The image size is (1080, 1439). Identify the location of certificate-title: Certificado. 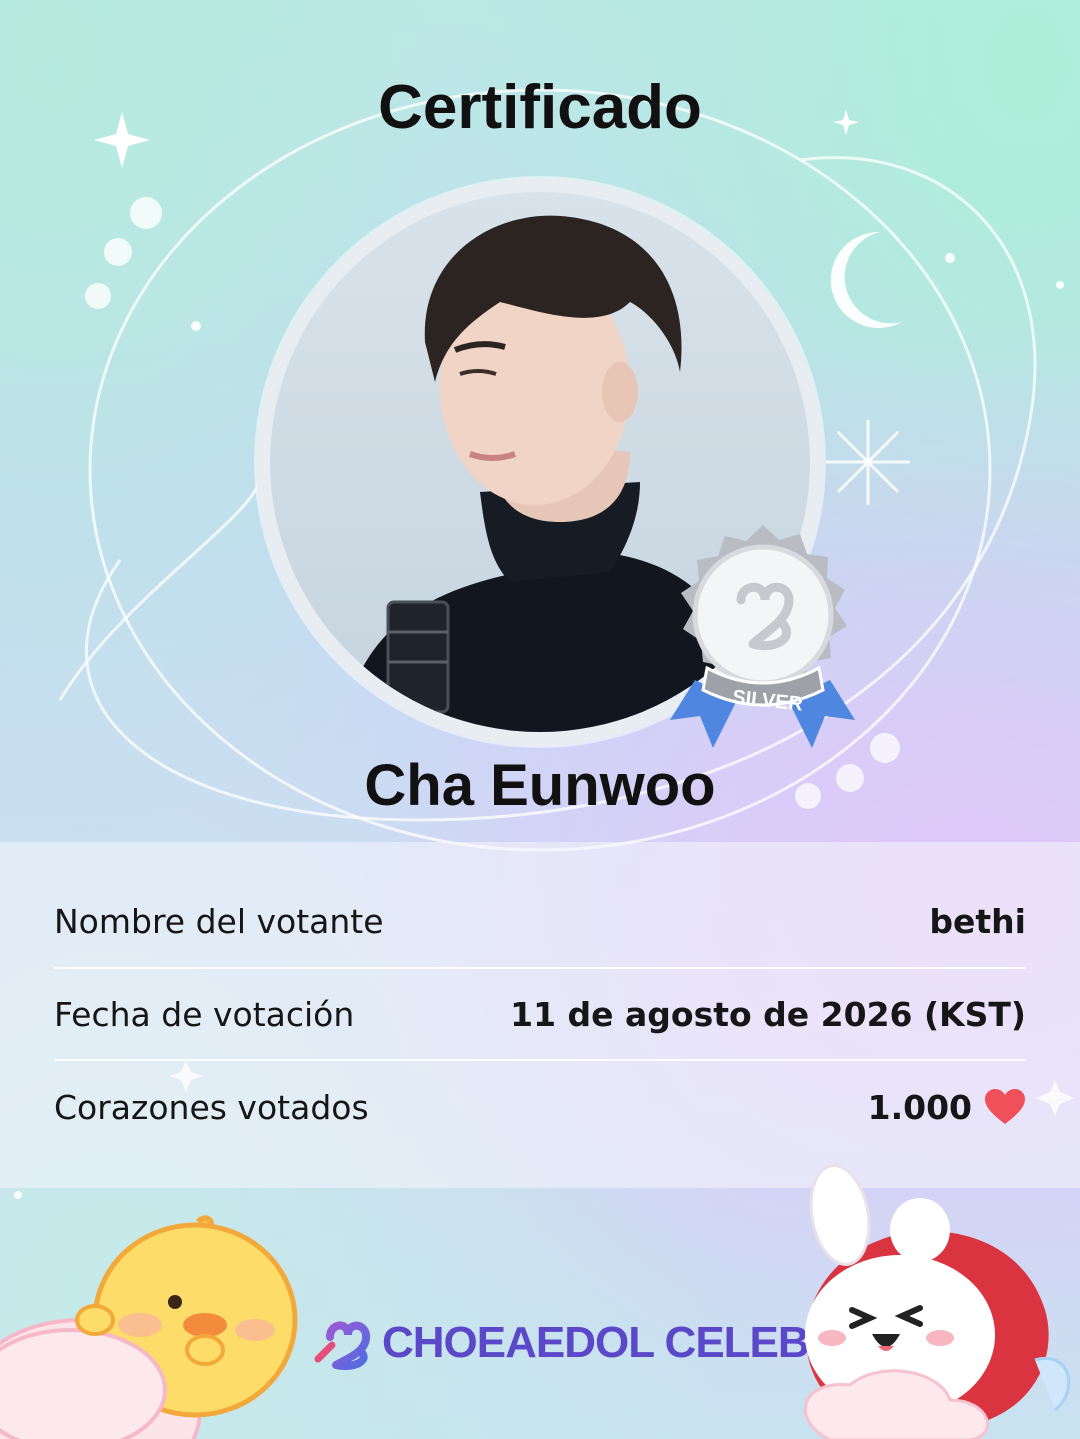
(540, 107).